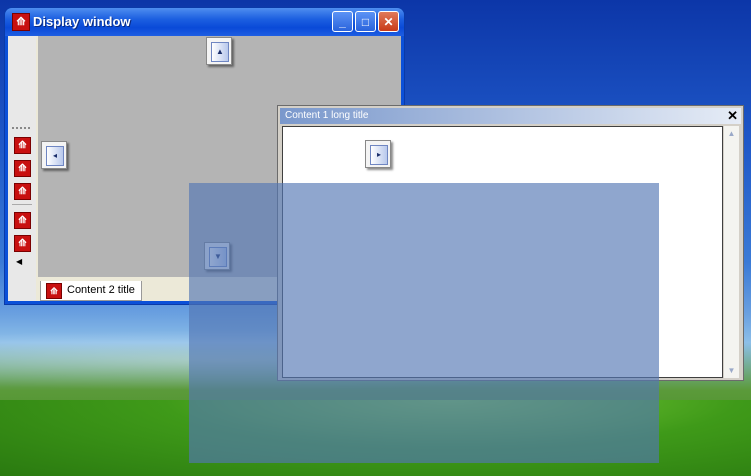  I want to click on toolbar-icon-3: ⟰, so click(22, 191).